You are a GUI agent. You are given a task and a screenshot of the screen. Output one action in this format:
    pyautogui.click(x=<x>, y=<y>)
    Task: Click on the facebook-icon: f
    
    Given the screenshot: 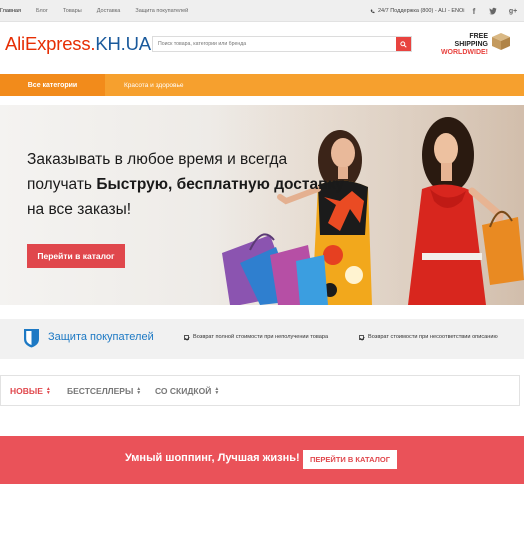 What is the action you would take?
    pyautogui.click(x=474, y=11)
    